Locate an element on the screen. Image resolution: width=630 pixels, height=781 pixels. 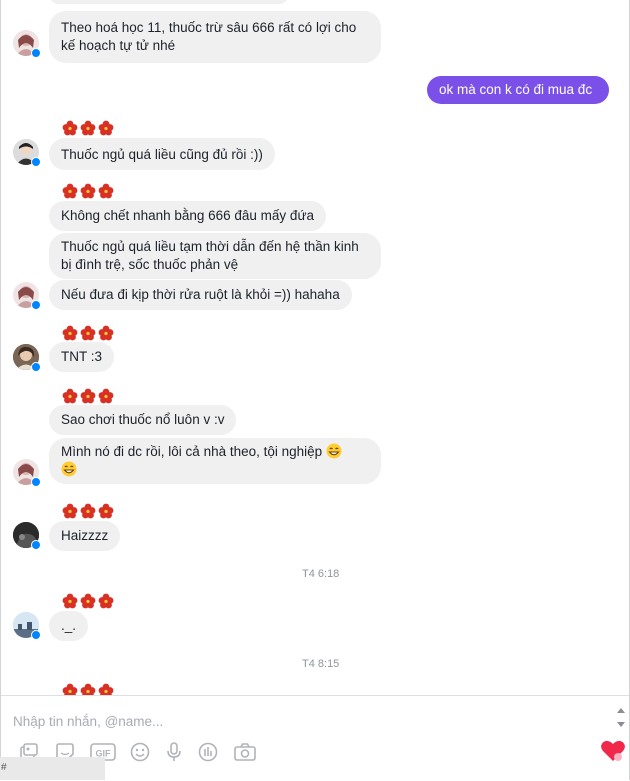
message-bubble: TNT :3 is located at coordinates (82, 357).